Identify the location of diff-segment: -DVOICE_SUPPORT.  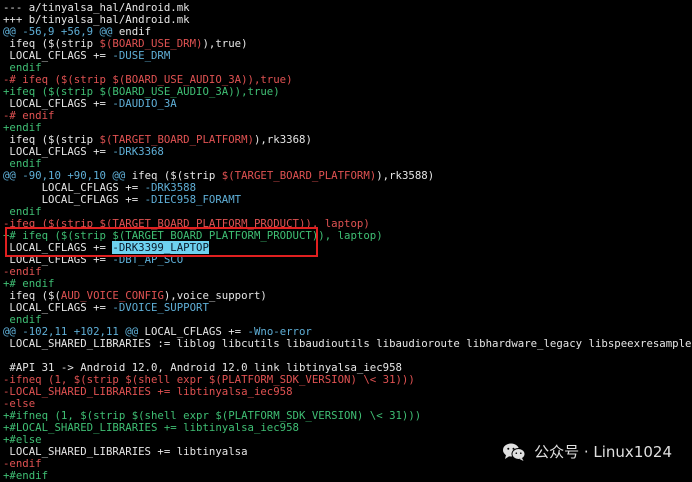
(160, 307).